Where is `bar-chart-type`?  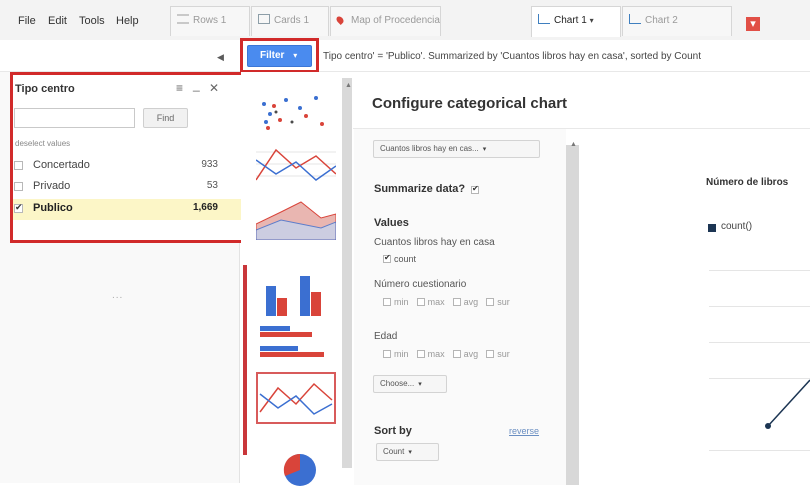
bar-chart-type is located at coordinates (296, 345).